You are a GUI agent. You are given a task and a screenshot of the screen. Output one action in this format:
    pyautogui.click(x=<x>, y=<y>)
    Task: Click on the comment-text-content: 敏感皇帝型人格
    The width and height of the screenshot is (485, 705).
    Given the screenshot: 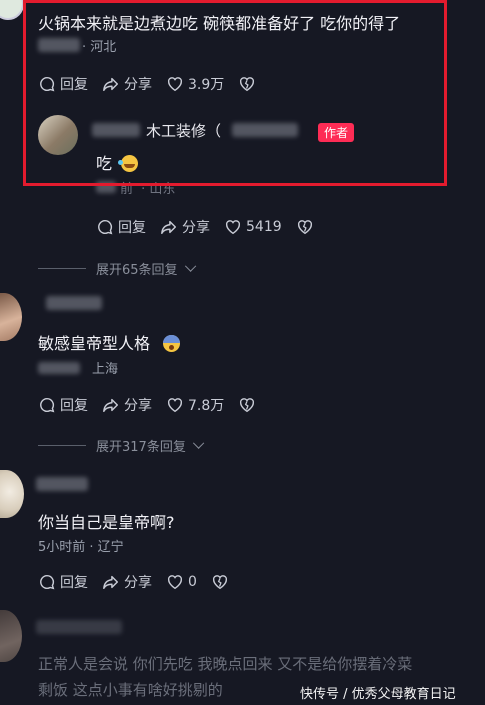 What is the action you would take?
    pyautogui.click(x=94, y=343)
    